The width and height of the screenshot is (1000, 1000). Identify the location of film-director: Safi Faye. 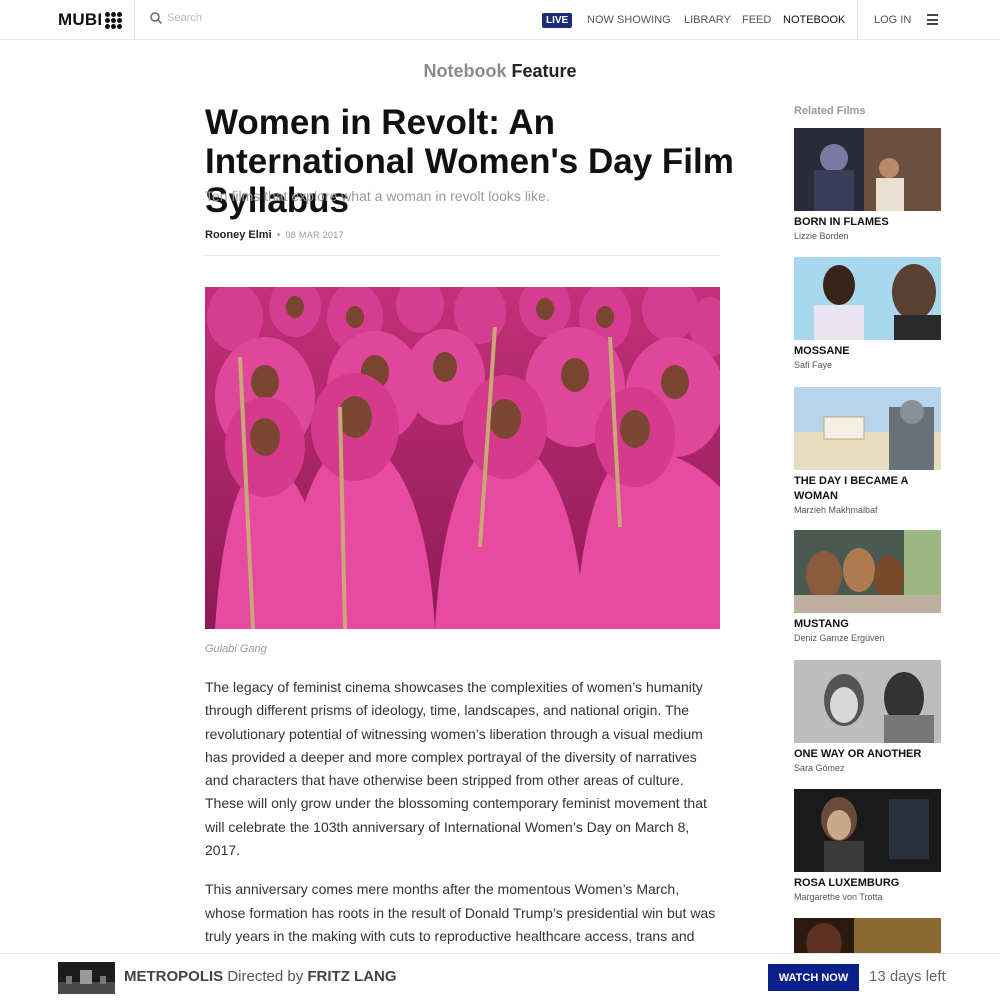
(813, 365).